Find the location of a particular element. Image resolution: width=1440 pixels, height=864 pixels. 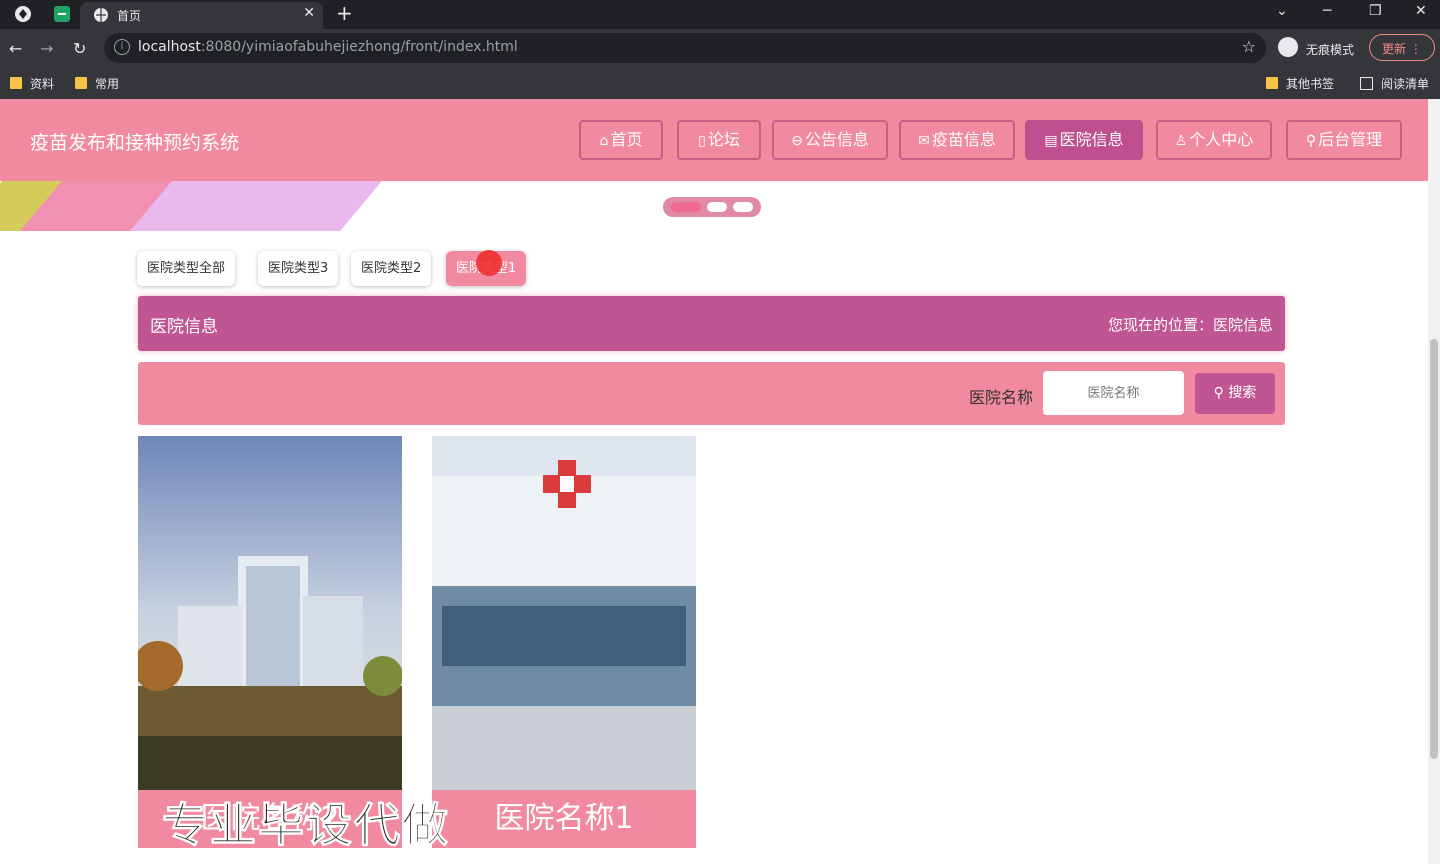

hospital-card: 医院名称2 is located at coordinates (270, 642).